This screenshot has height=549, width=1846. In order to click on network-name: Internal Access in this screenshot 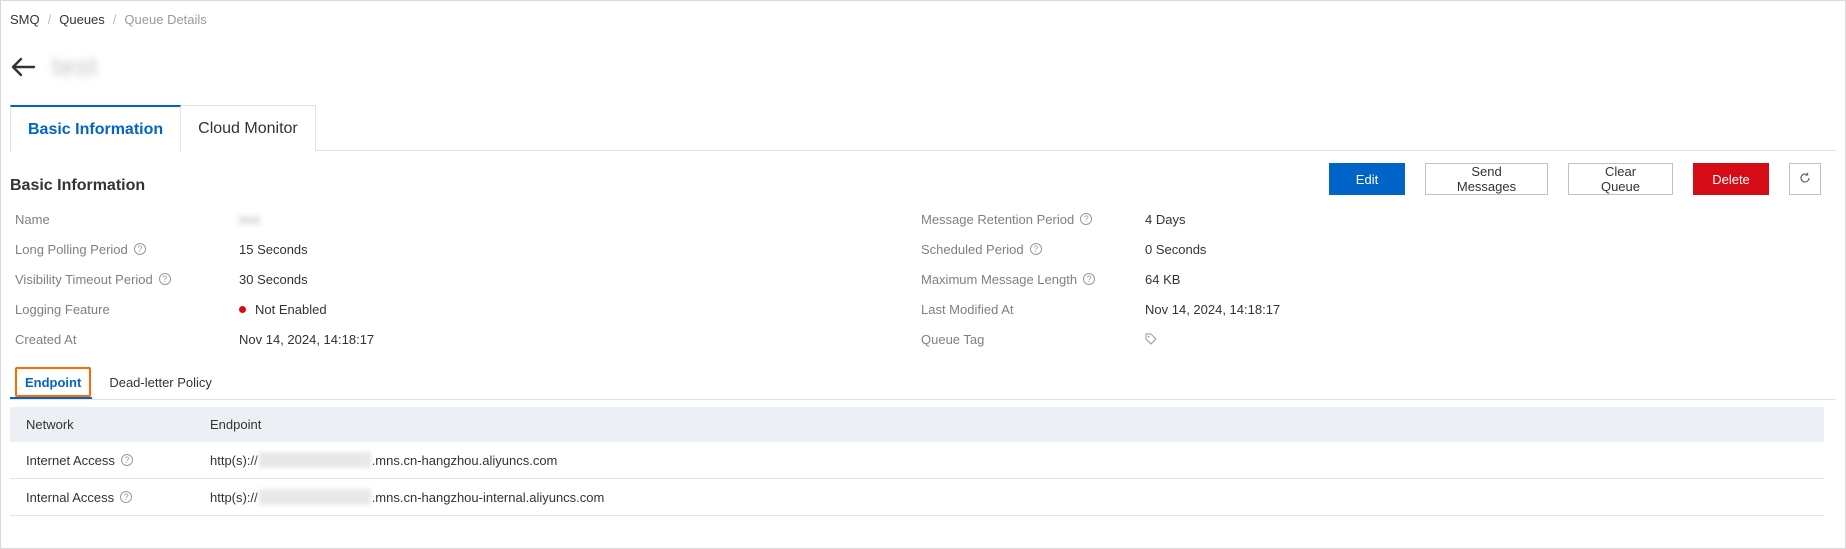, I will do `click(70, 497)`.